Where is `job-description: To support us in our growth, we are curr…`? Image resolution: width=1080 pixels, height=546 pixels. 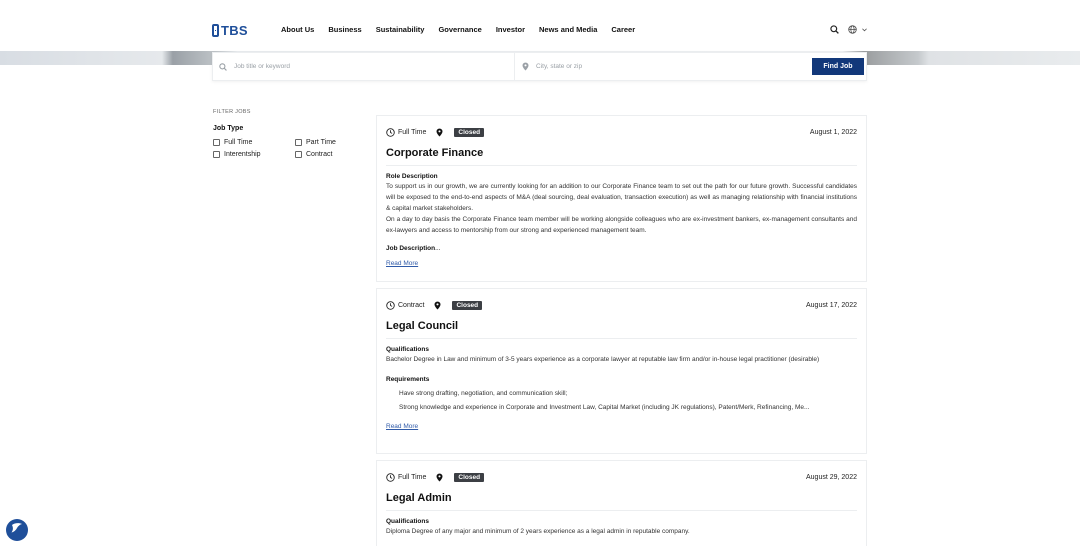
job-description: To support us in our growth, we are curr… is located at coordinates (621, 197).